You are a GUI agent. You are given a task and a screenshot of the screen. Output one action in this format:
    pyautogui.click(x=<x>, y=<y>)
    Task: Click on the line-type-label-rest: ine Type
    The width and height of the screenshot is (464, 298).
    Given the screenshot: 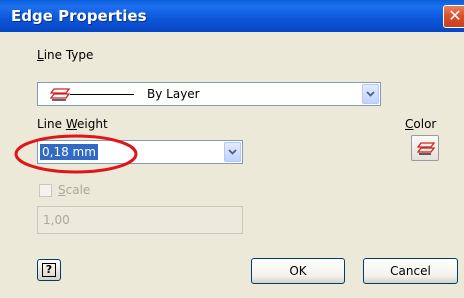 What is the action you would take?
    pyautogui.click(x=68, y=55)
    